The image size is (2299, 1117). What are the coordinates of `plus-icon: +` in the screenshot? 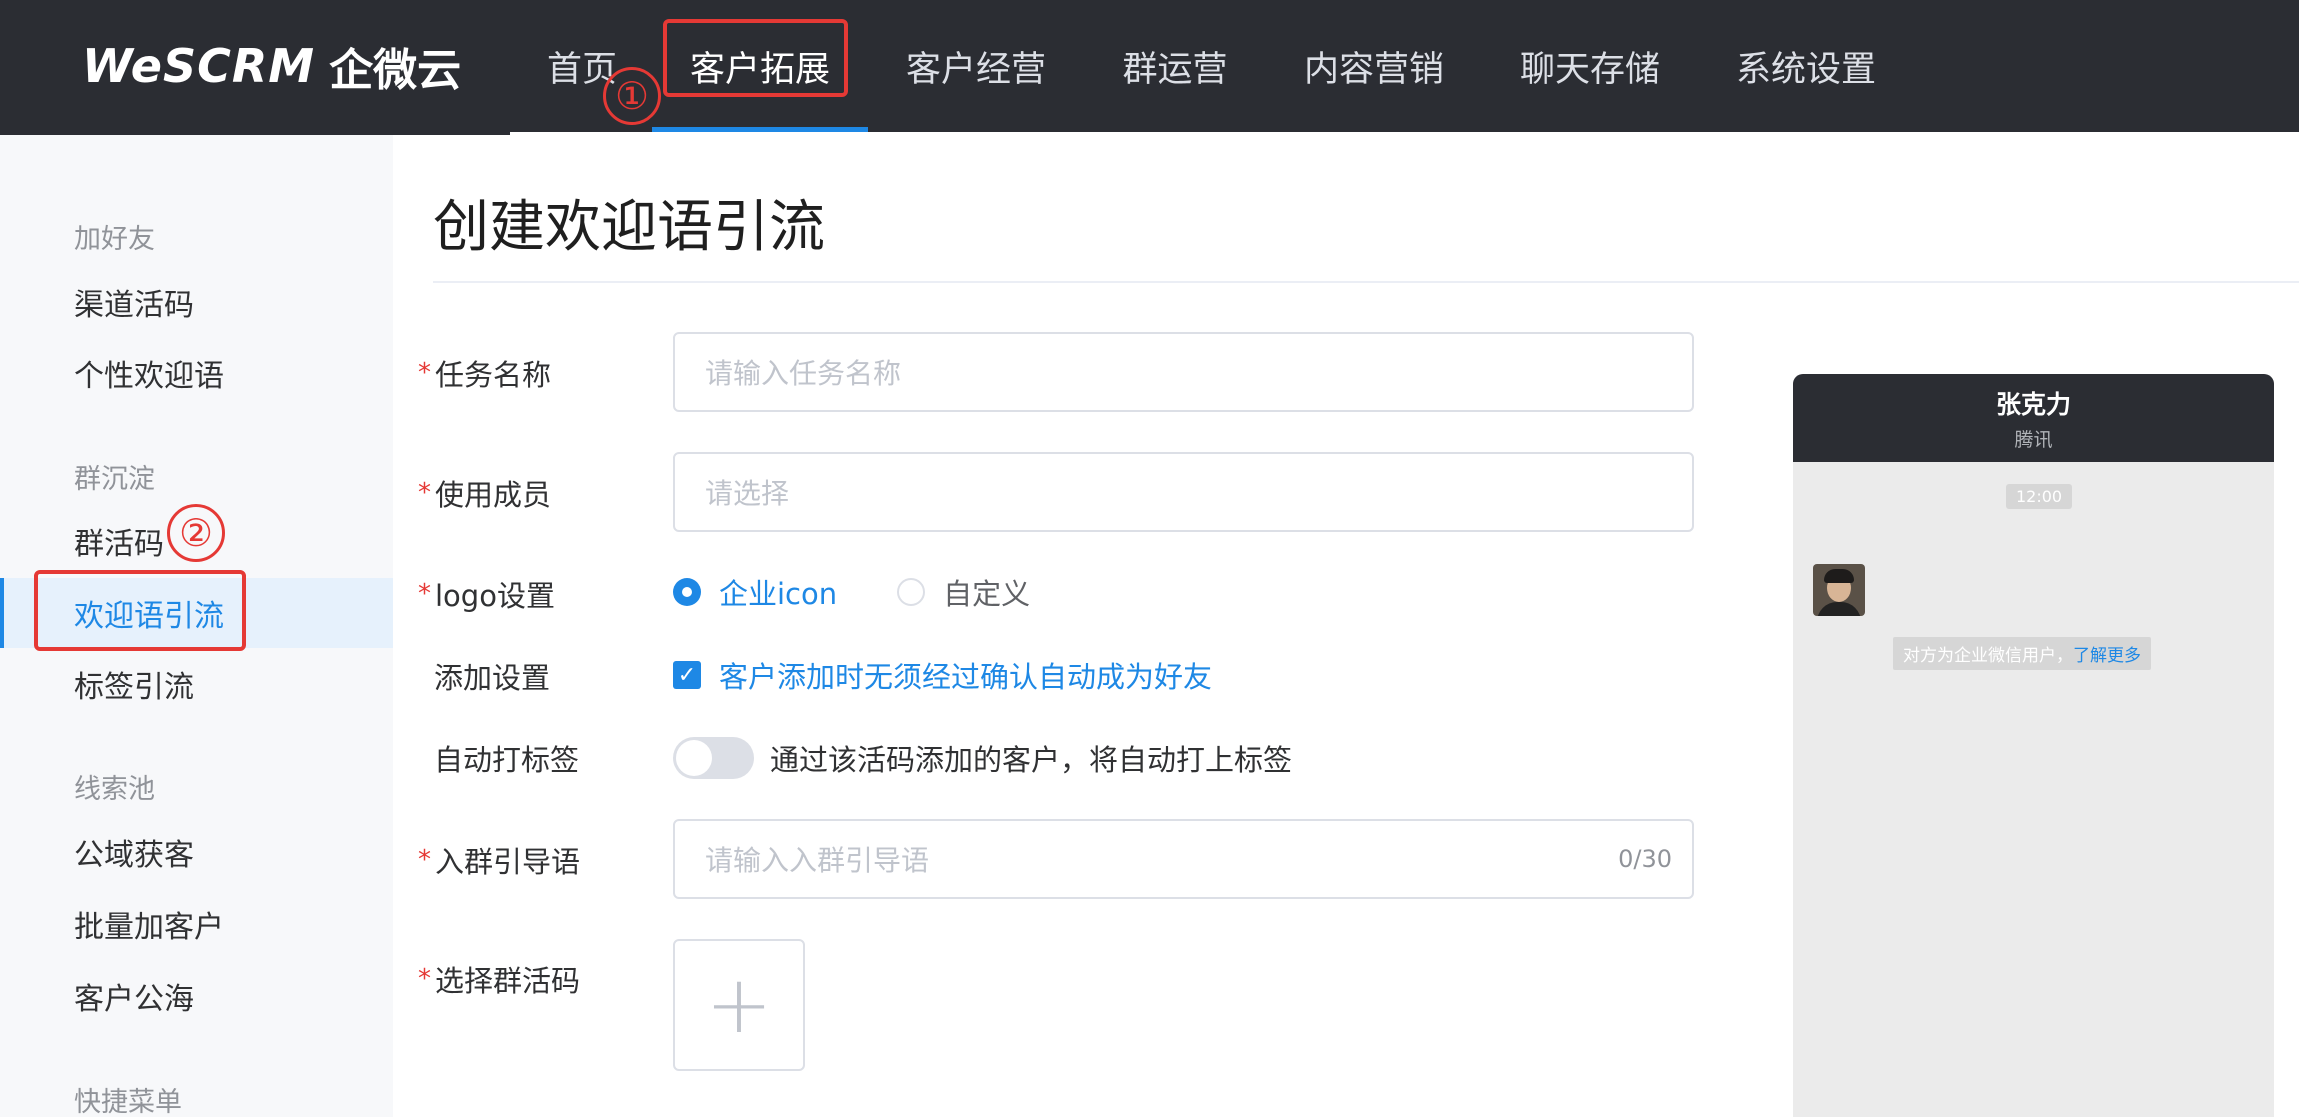 It's located at (739, 1004).